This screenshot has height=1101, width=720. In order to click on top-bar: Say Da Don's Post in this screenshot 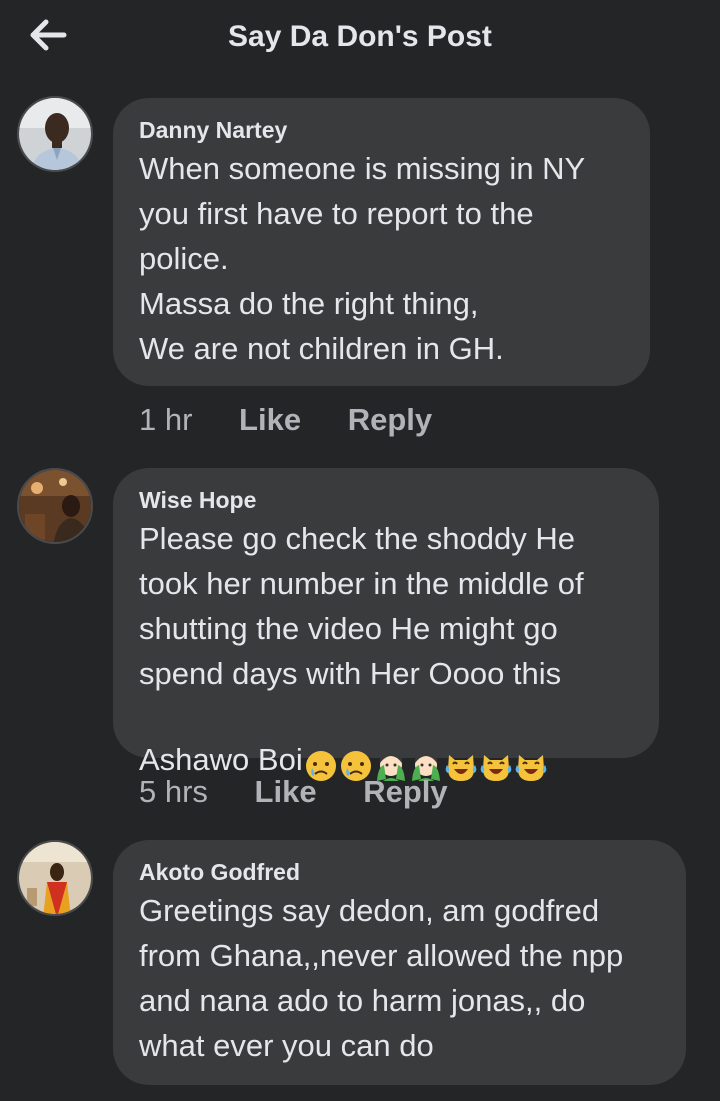, I will do `click(360, 40)`.